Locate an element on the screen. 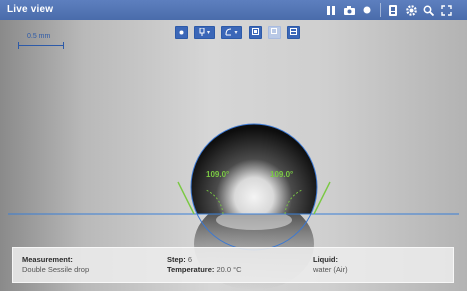 The image size is (467, 291). fullscreen-icon is located at coordinates (446, 10).